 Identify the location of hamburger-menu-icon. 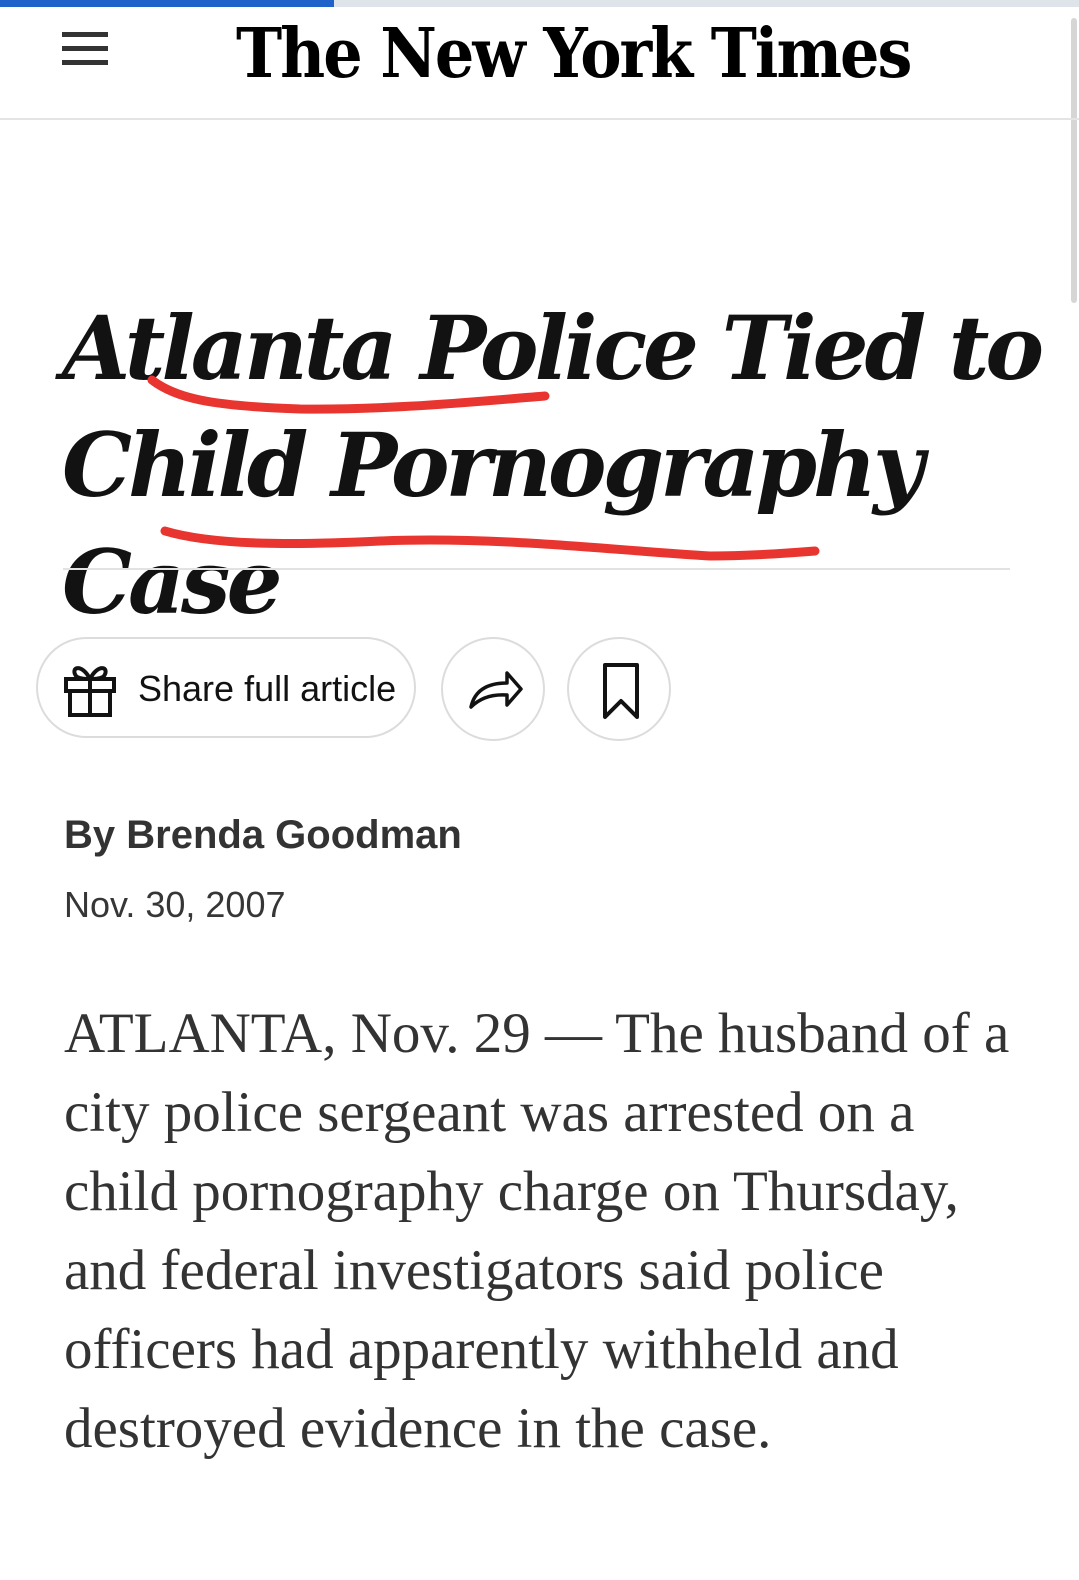
(85, 49).